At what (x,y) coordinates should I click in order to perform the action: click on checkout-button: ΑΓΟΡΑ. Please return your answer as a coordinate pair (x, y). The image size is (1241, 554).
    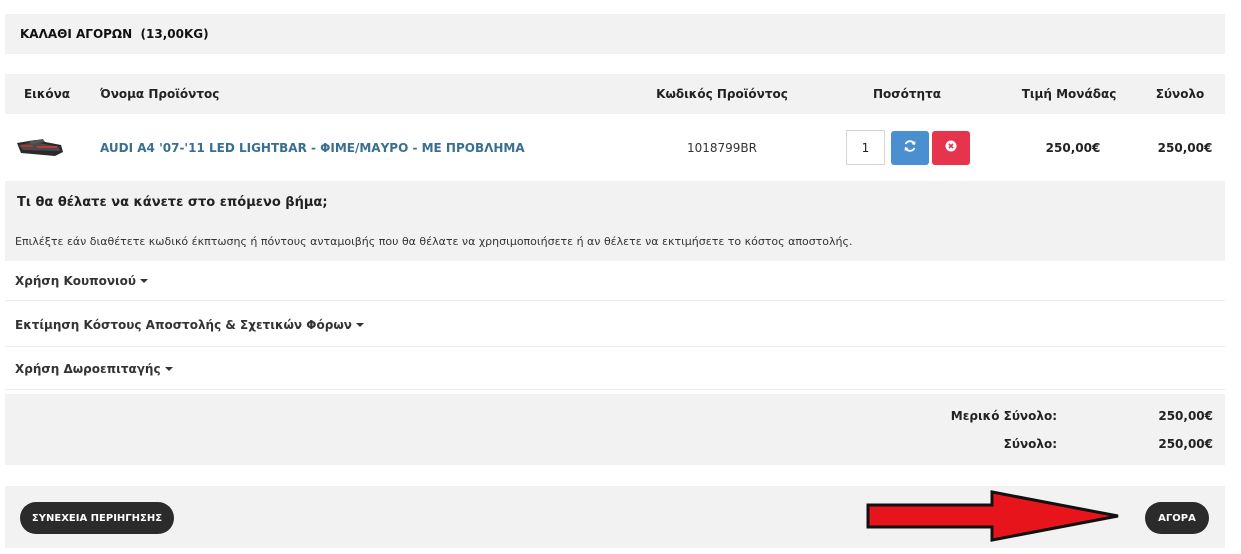
    Looking at the image, I should click on (1177, 518).